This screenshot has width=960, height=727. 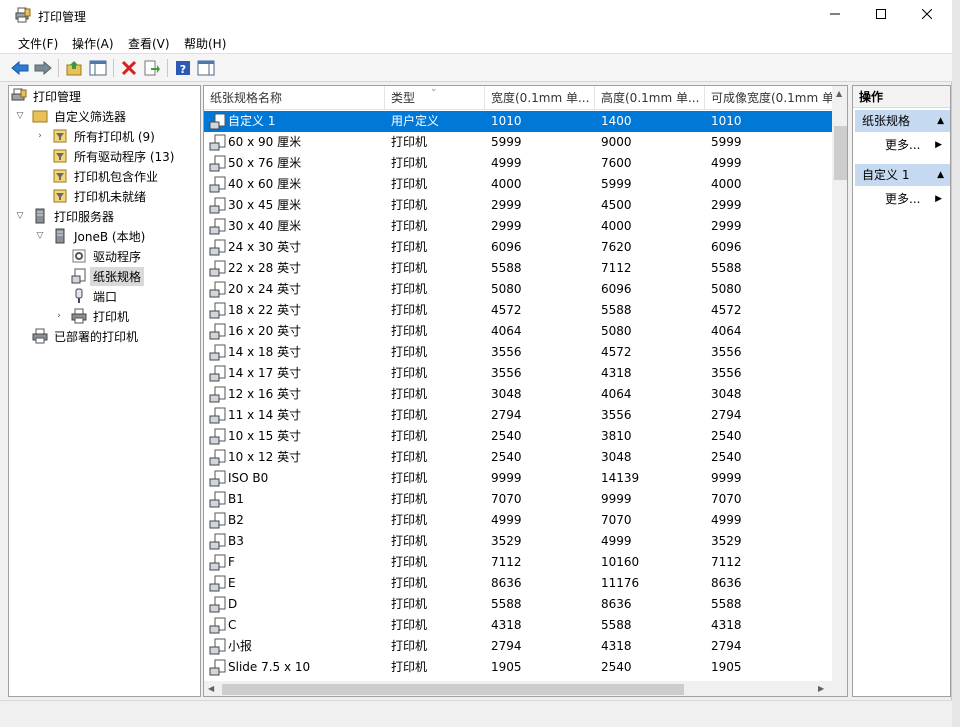 I want to click on up-one-level-button, so click(x=75, y=68).